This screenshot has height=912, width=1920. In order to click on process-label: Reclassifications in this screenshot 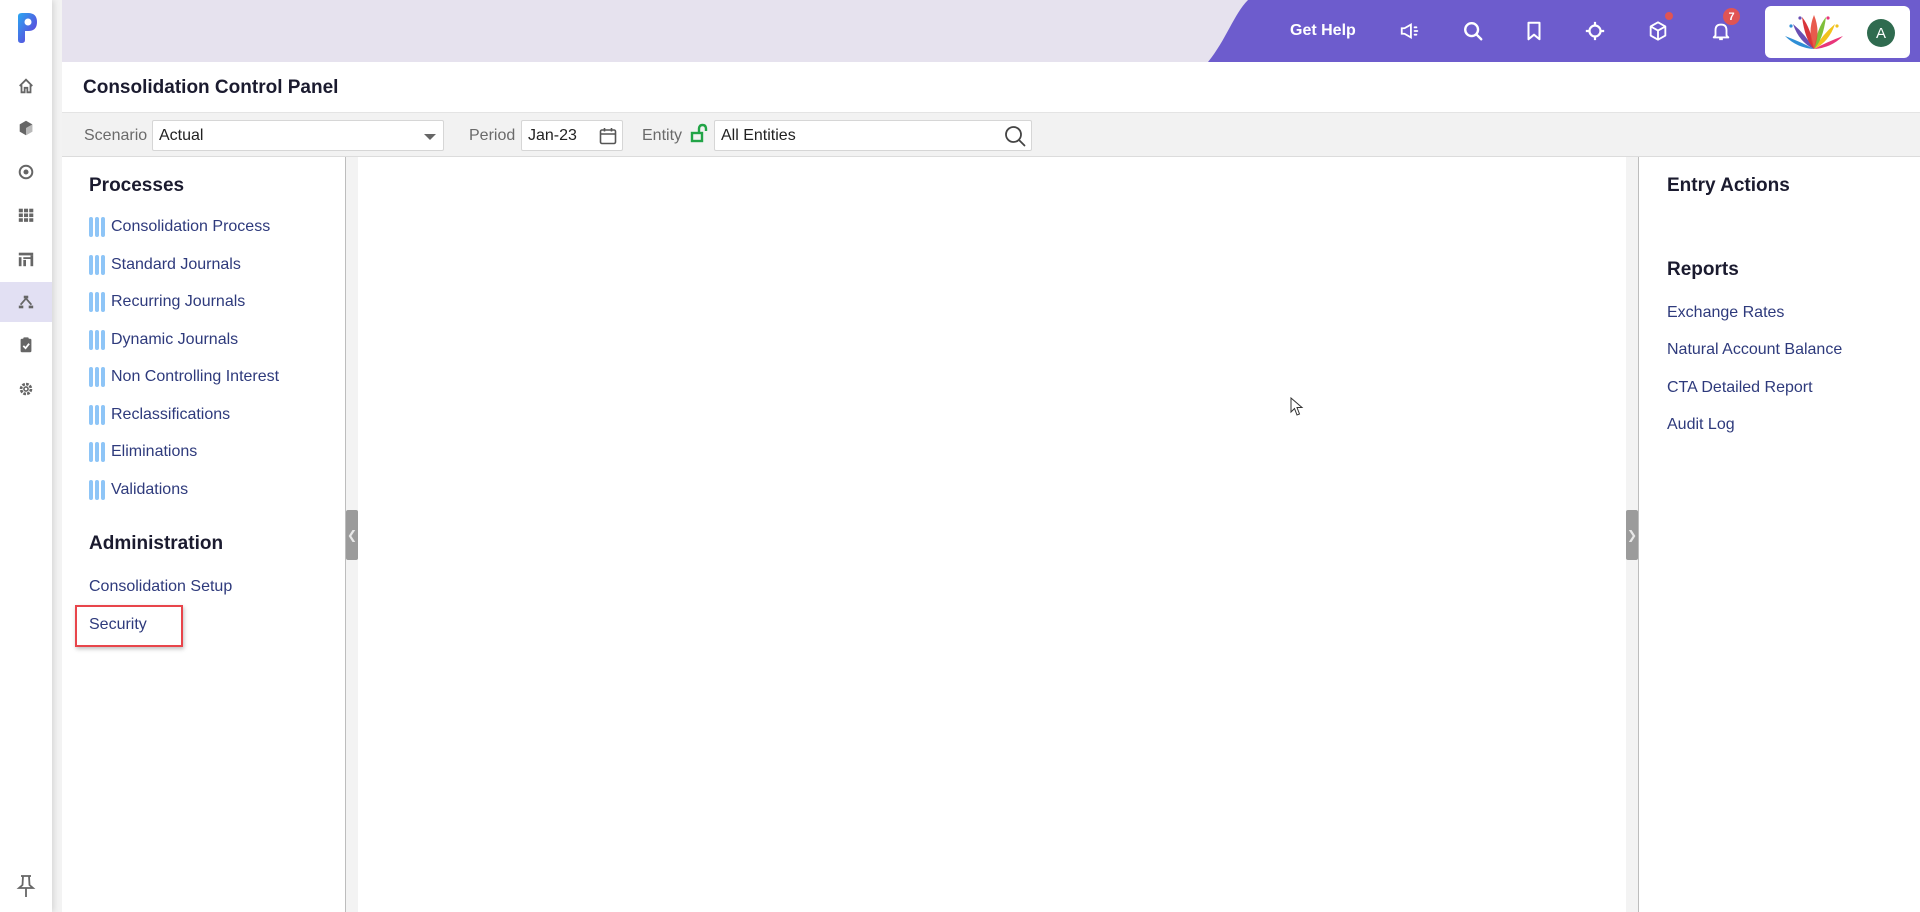, I will do `click(171, 414)`.